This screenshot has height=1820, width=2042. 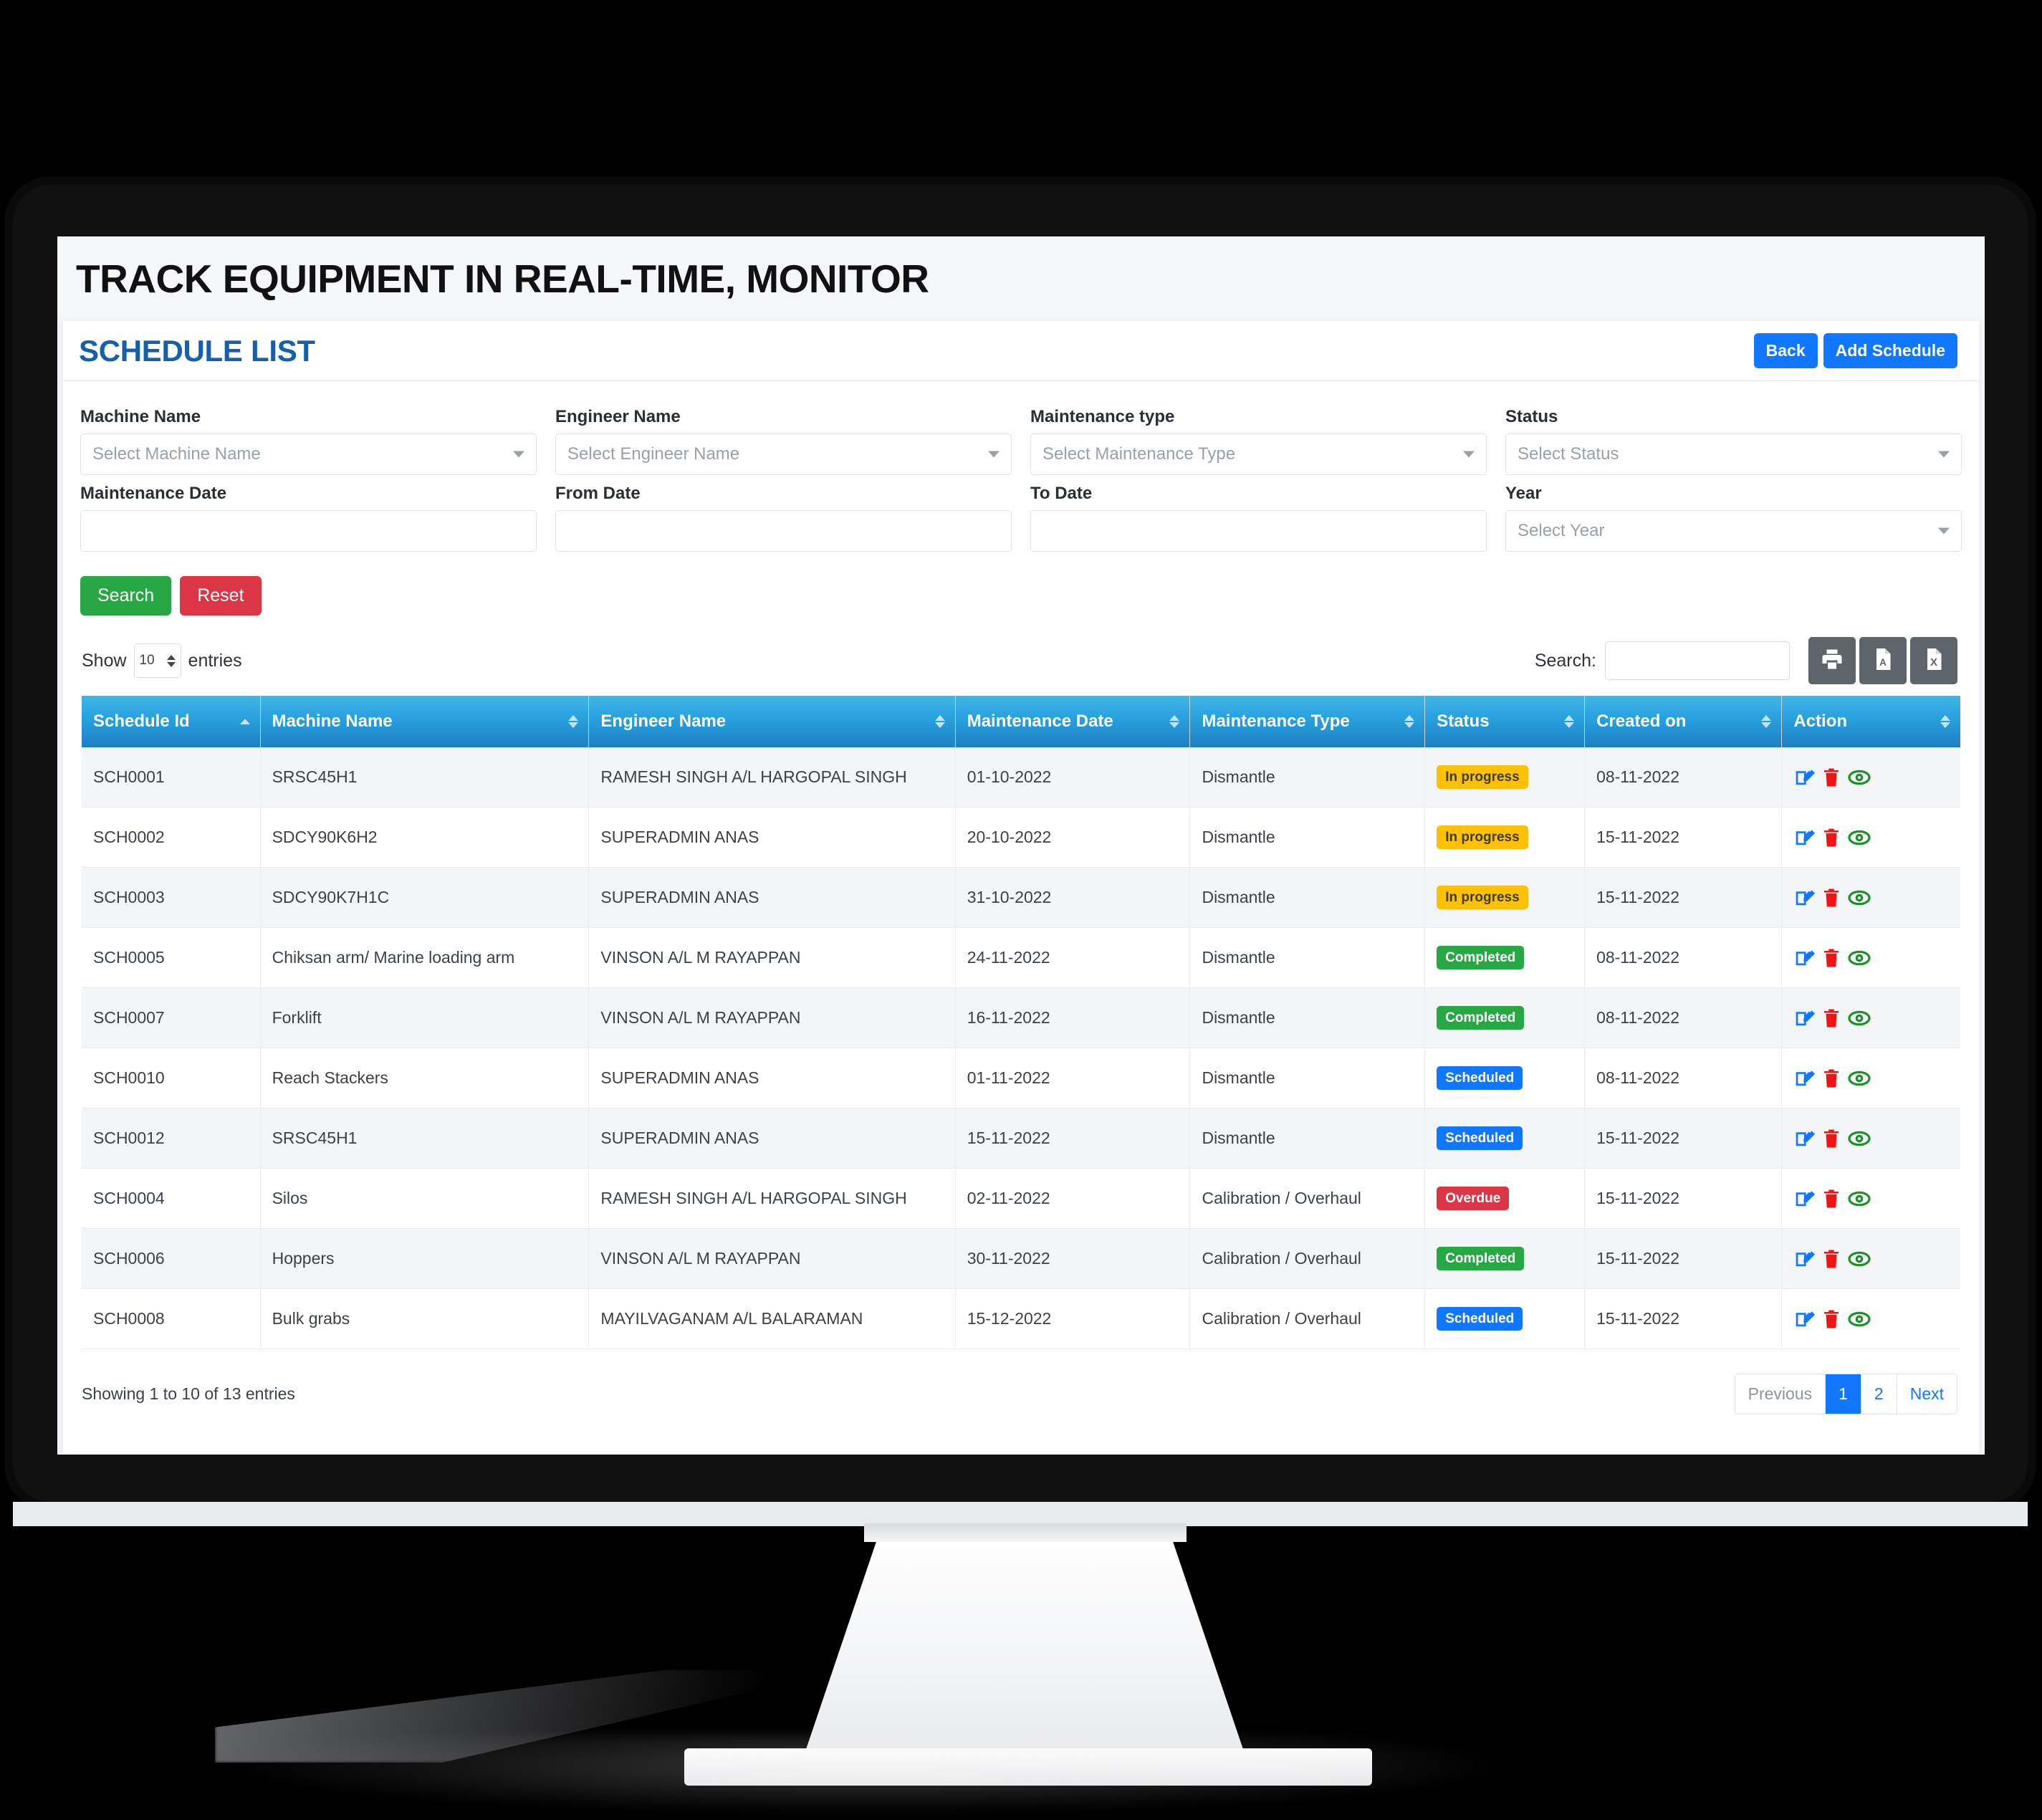 What do you see at coordinates (157, 660) in the screenshot?
I see `page-length-select: 10` at bounding box center [157, 660].